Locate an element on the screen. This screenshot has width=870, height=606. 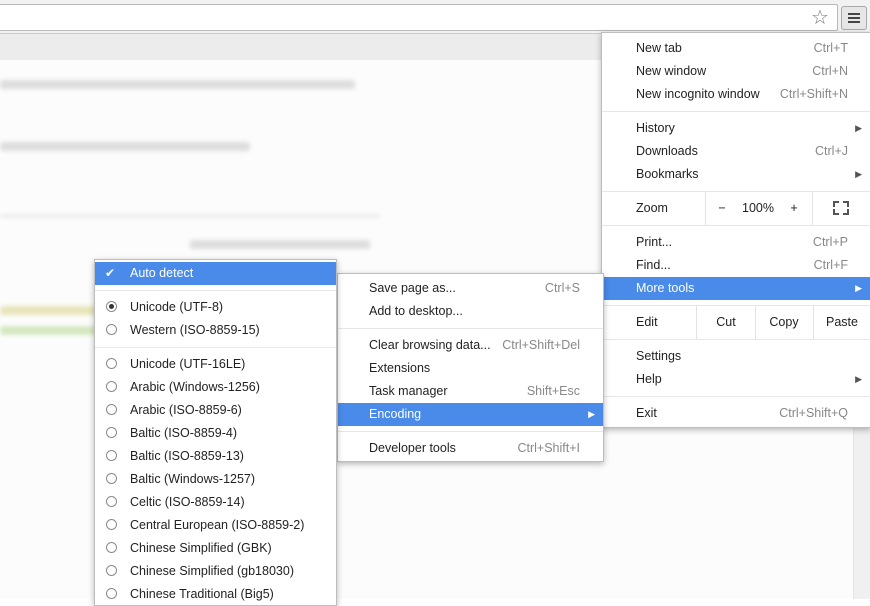
shortcut-label: Ctrl+N is located at coordinates (830, 71).